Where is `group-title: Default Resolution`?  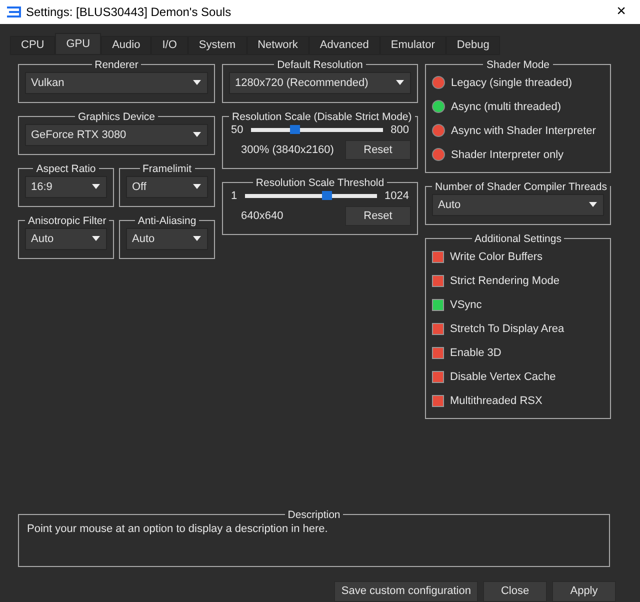
group-title: Default Resolution is located at coordinates (320, 64).